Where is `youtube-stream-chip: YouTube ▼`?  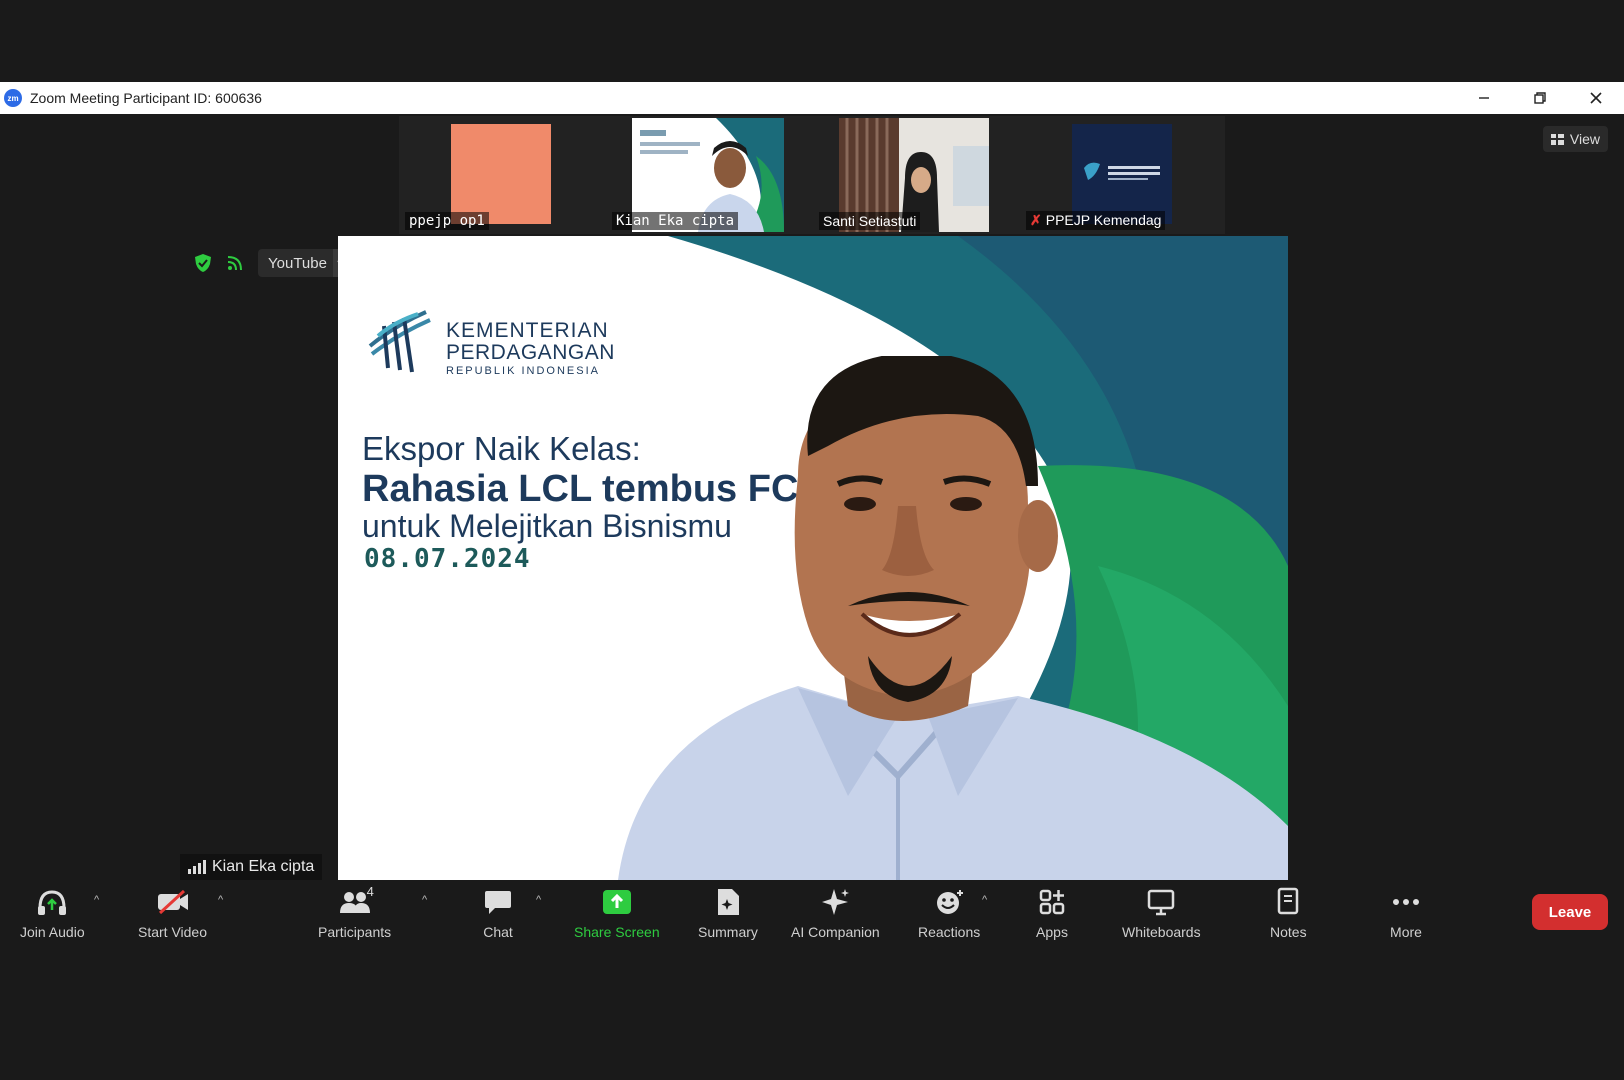
youtube-stream-chip: YouTube ▼ is located at coordinates (304, 263).